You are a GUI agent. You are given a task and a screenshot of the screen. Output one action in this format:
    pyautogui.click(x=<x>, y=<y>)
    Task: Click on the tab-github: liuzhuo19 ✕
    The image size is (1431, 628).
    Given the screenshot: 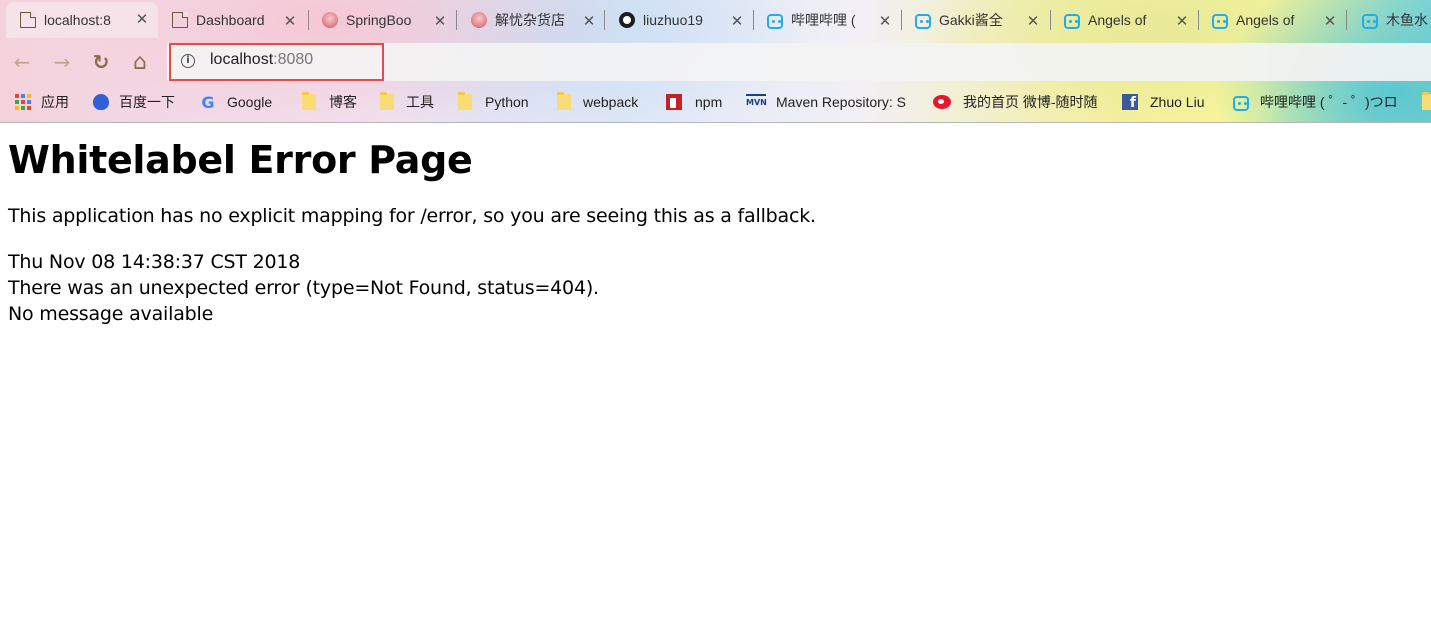 What is the action you would take?
    pyautogui.click(x=679, y=20)
    